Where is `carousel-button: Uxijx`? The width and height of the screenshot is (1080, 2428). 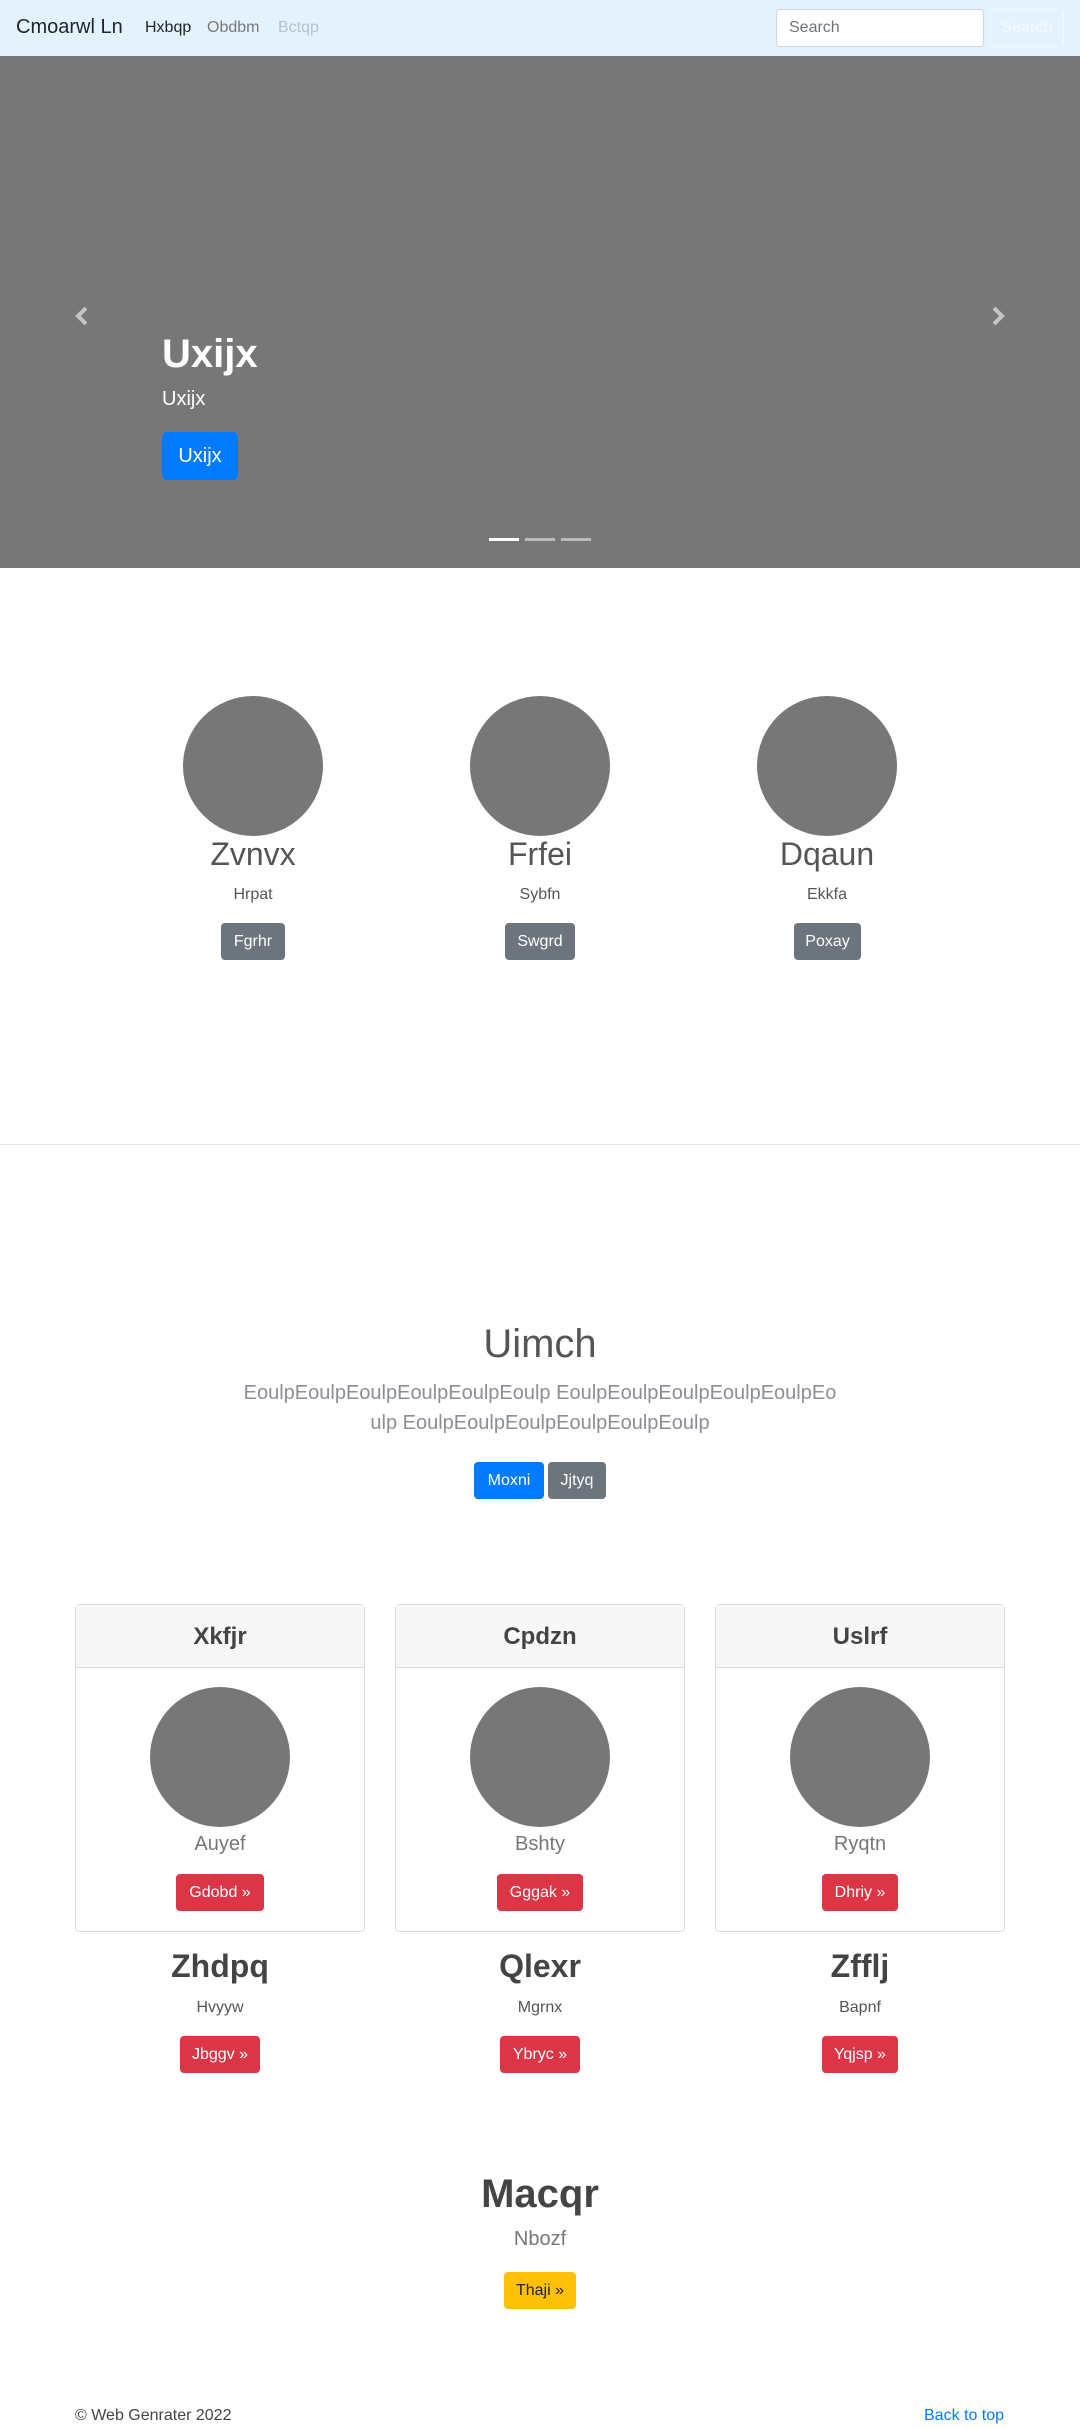
carousel-button: Uxijx is located at coordinates (200, 456).